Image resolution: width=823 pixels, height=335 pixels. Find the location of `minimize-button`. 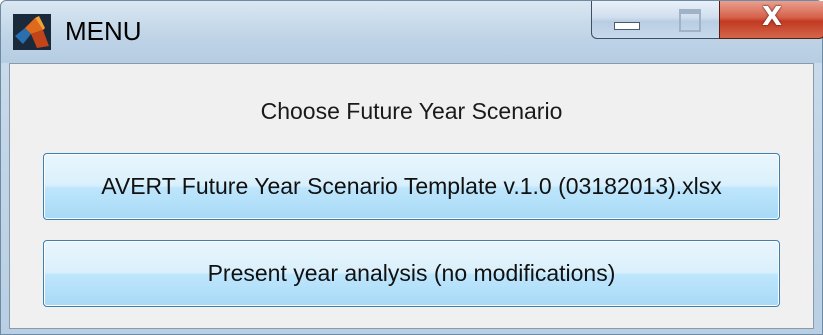

minimize-button is located at coordinates (625, 20).